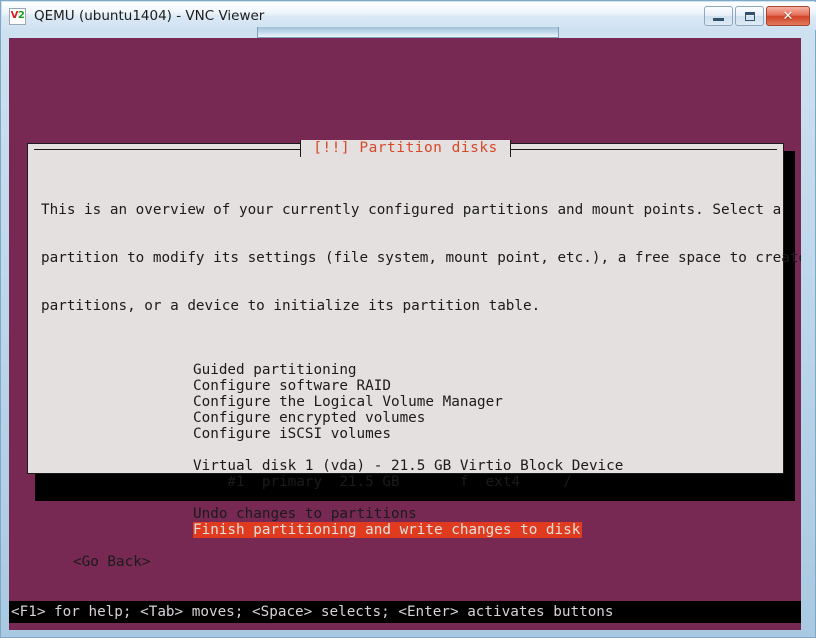  What do you see at coordinates (348, 402) in the screenshot?
I see `menu-item-label: Configure the Logical Volume Manager` at bounding box center [348, 402].